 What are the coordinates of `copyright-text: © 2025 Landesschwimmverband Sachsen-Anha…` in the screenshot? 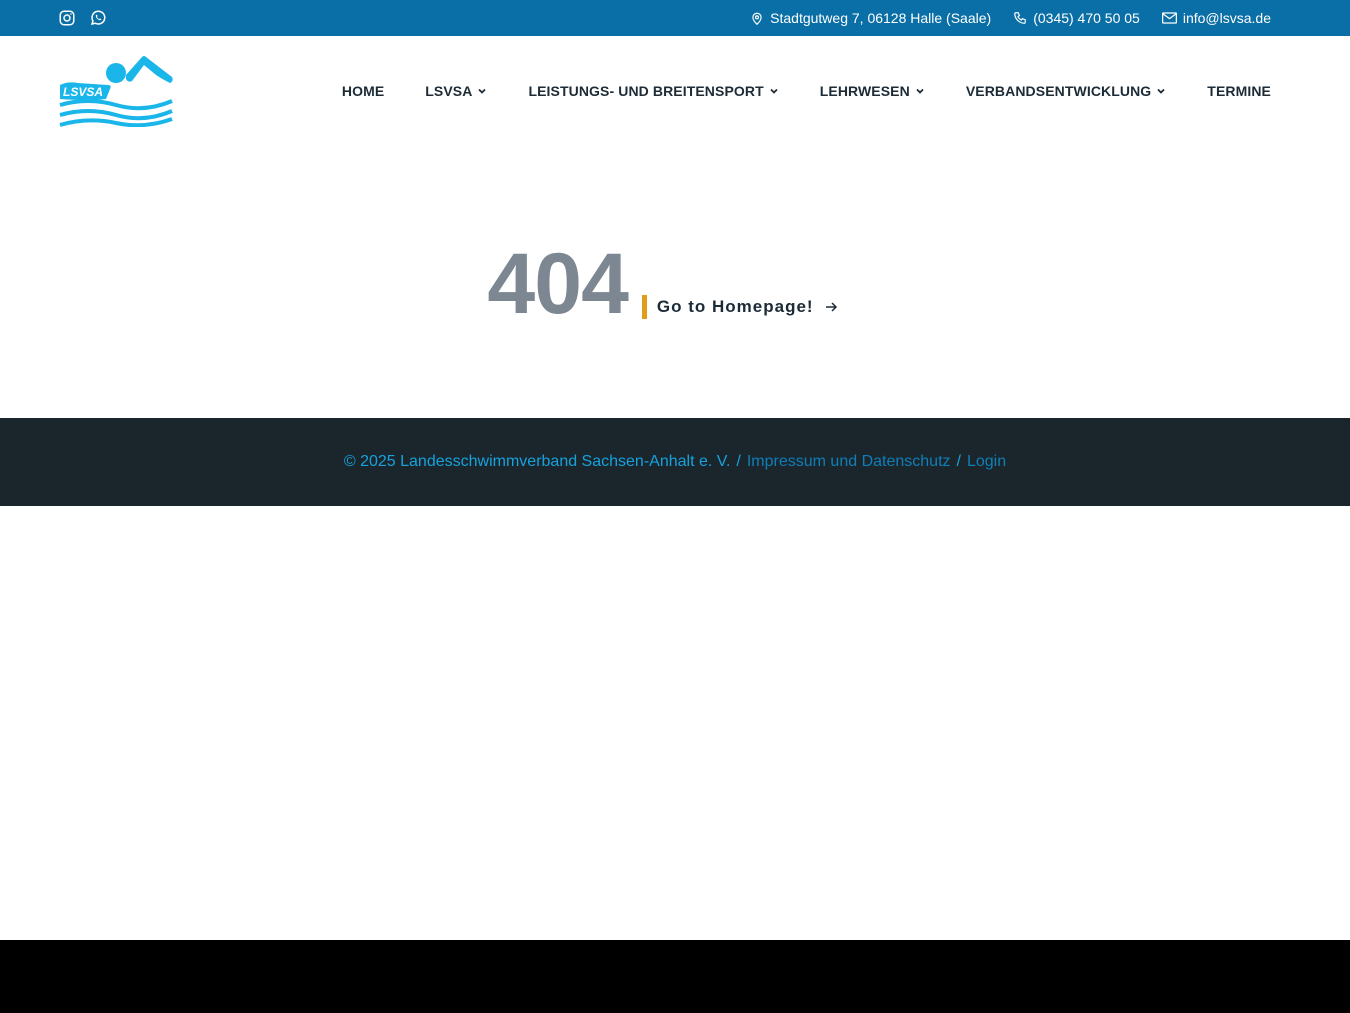 It's located at (537, 461).